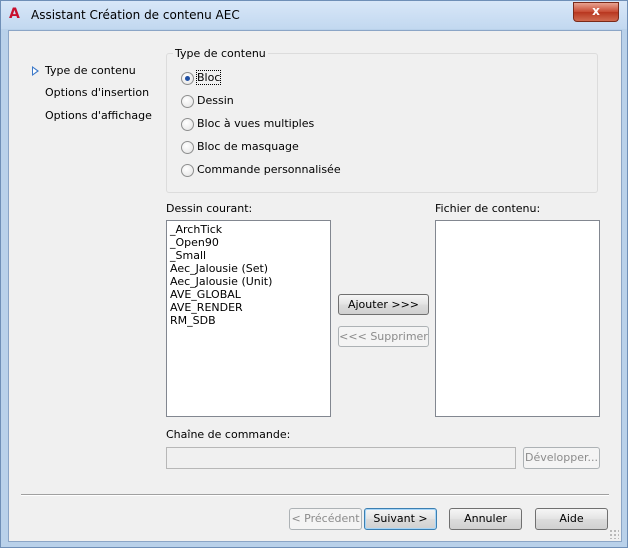 The height and width of the screenshot is (548, 628). Describe the element at coordinates (248, 146) in the screenshot. I see `radio-mask-block-label: Bloc de masquage` at that location.